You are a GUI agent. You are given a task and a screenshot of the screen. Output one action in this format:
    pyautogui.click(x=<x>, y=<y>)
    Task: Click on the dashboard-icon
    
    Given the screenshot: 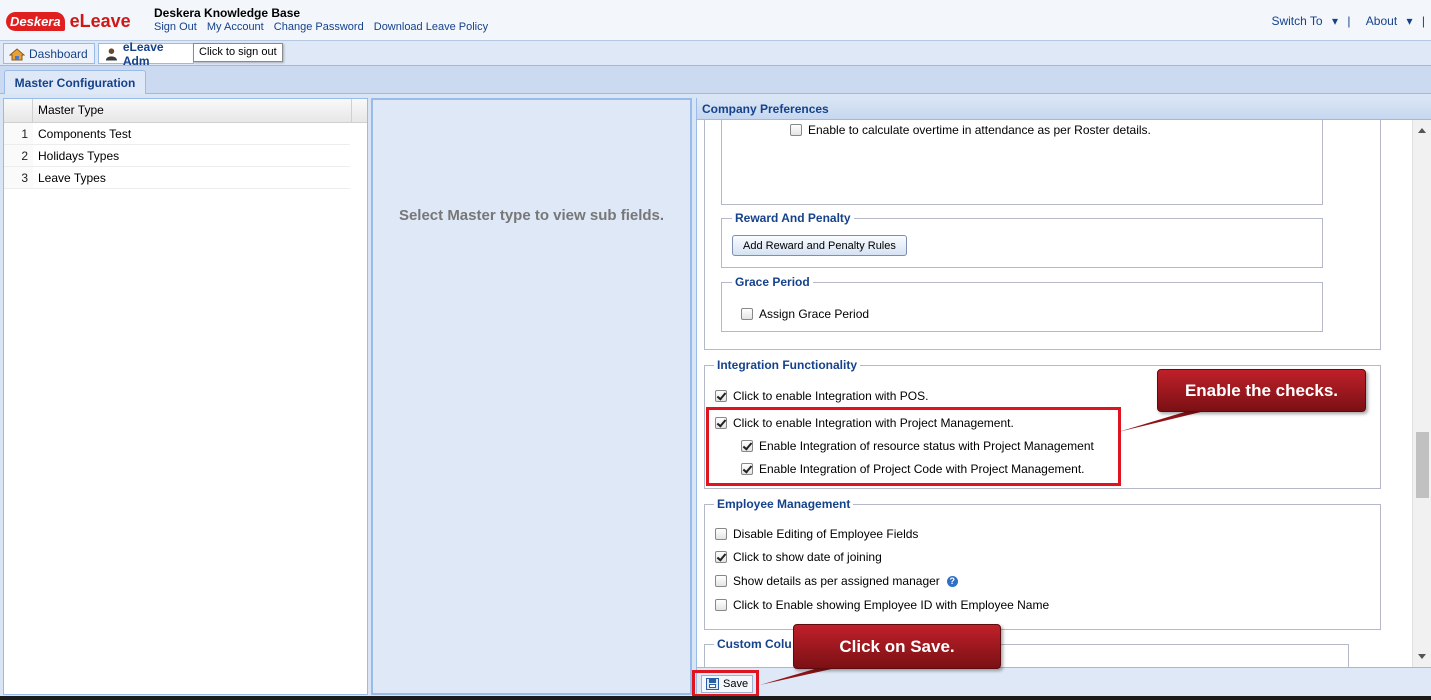 What is the action you would take?
    pyautogui.click(x=17, y=53)
    